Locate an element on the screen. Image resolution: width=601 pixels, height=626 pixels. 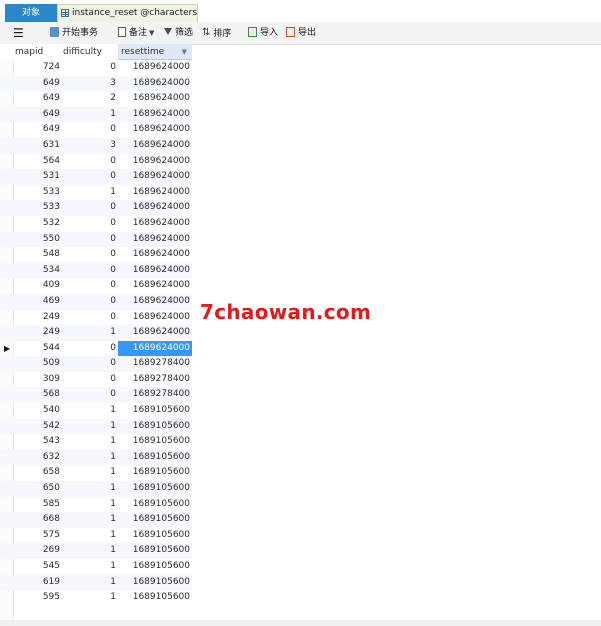
table-row: 533 1 1689624000 is located at coordinates (96, 193).